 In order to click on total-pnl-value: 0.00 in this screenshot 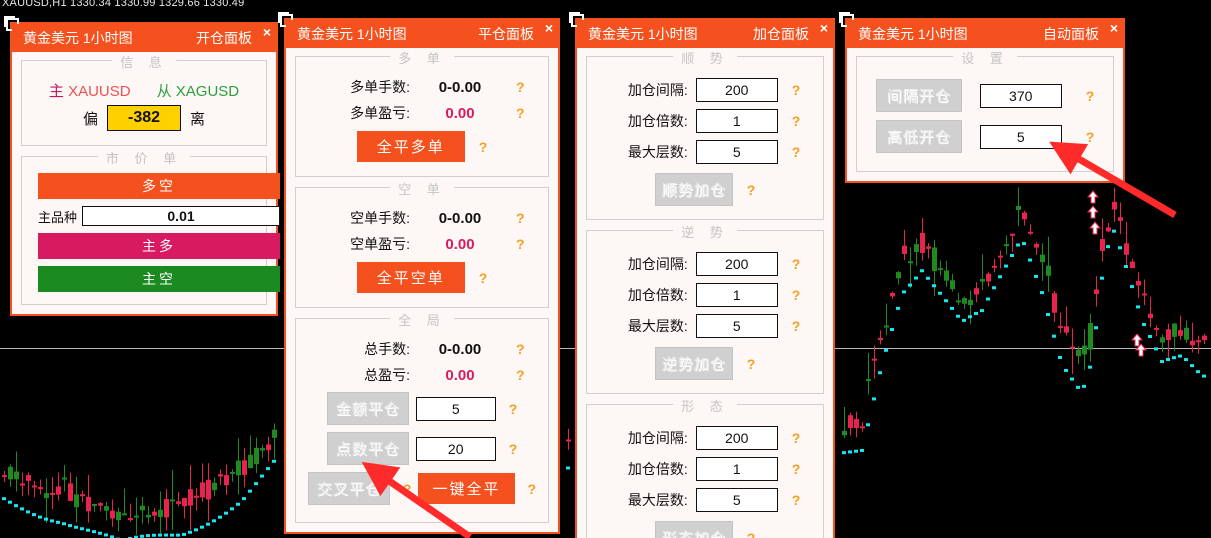, I will do `click(460, 375)`.